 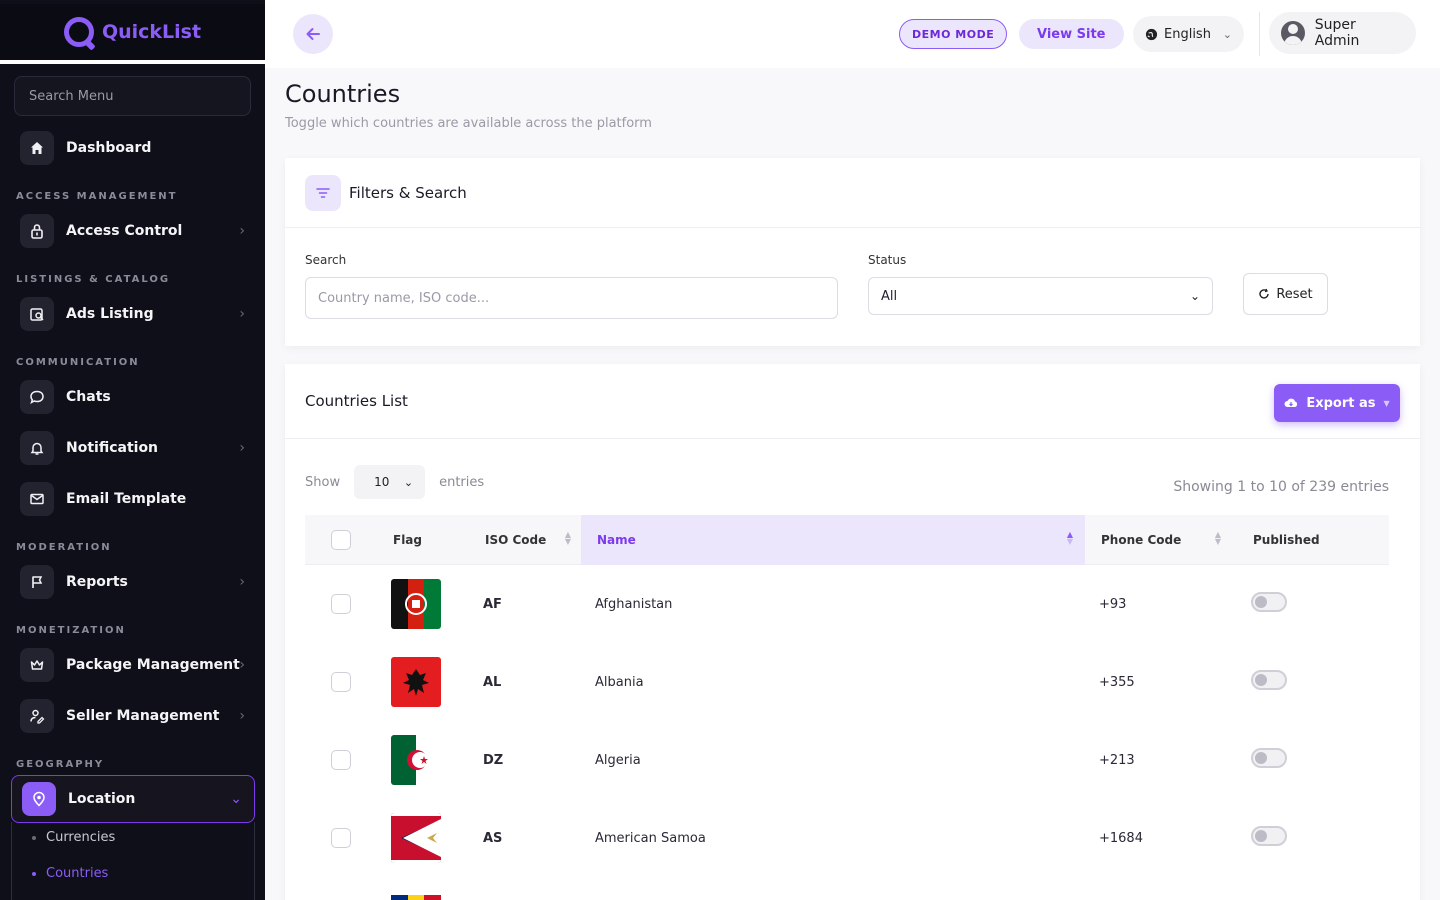 I want to click on language-dropdown: English ⌄, so click(x=1188, y=34).